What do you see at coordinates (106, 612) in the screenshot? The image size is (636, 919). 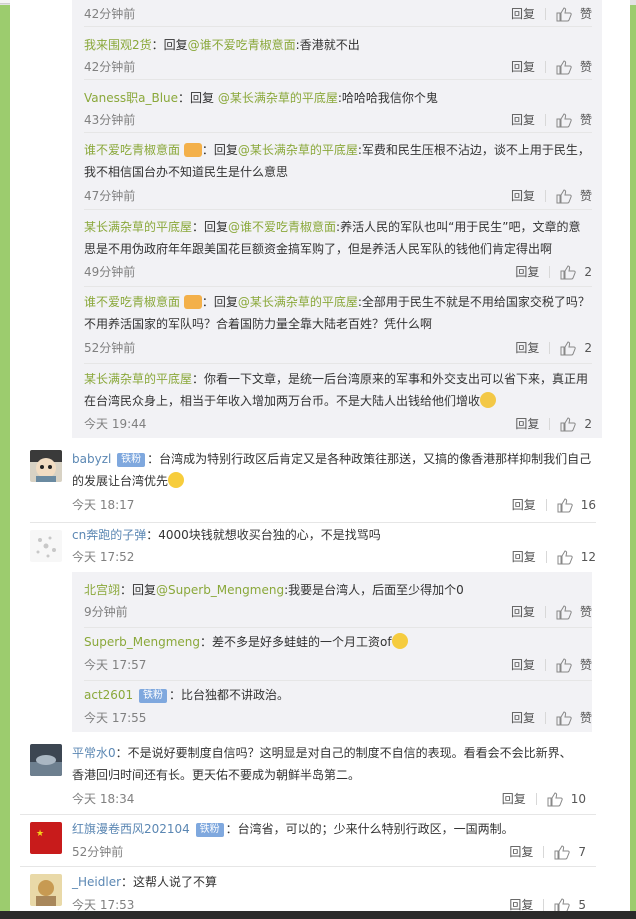 I see `comment-time: 9分钟前` at bounding box center [106, 612].